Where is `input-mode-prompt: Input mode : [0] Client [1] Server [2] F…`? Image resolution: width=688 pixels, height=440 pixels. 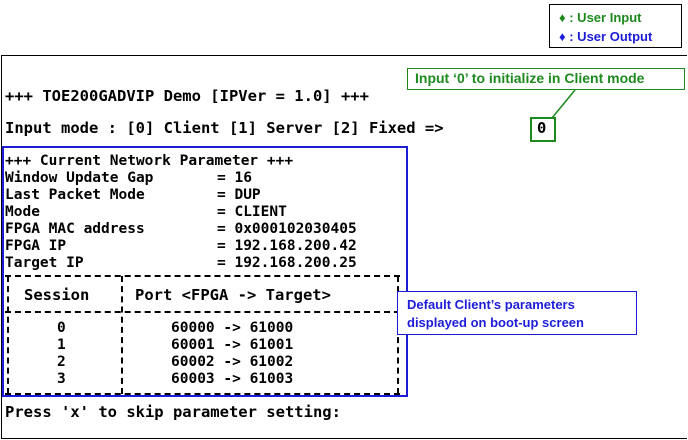
input-mode-prompt: Input mode : [0] Client [1] Server [2] F… is located at coordinates (224, 128).